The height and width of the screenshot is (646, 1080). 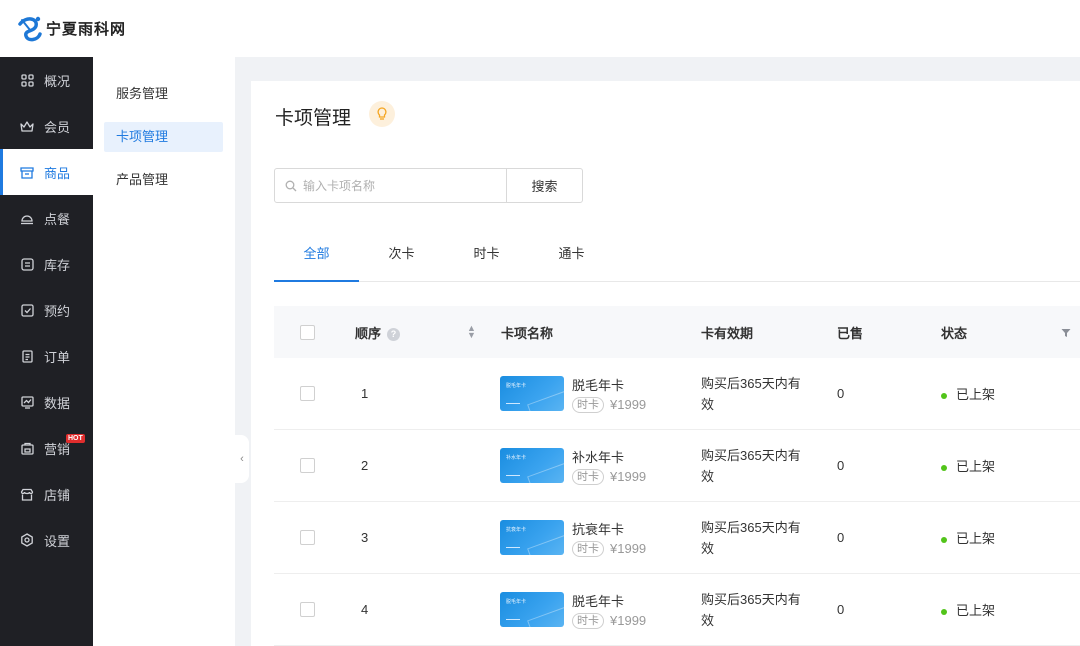 I want to click on sidebar-item-label: 点餐, so click(x=57, y=219).